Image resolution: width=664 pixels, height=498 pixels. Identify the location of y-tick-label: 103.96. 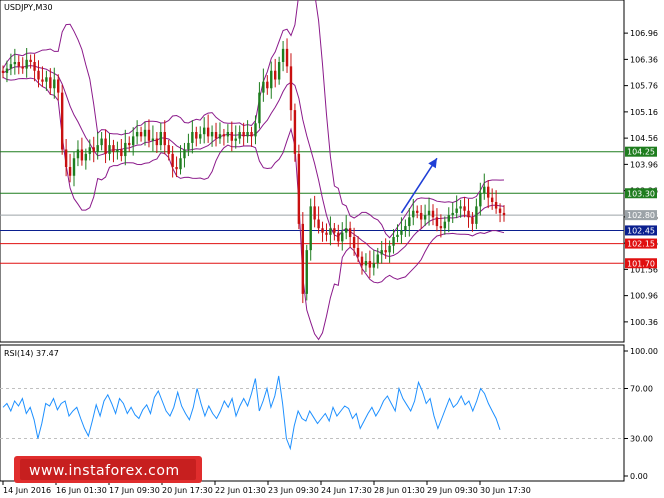
(644, 164).